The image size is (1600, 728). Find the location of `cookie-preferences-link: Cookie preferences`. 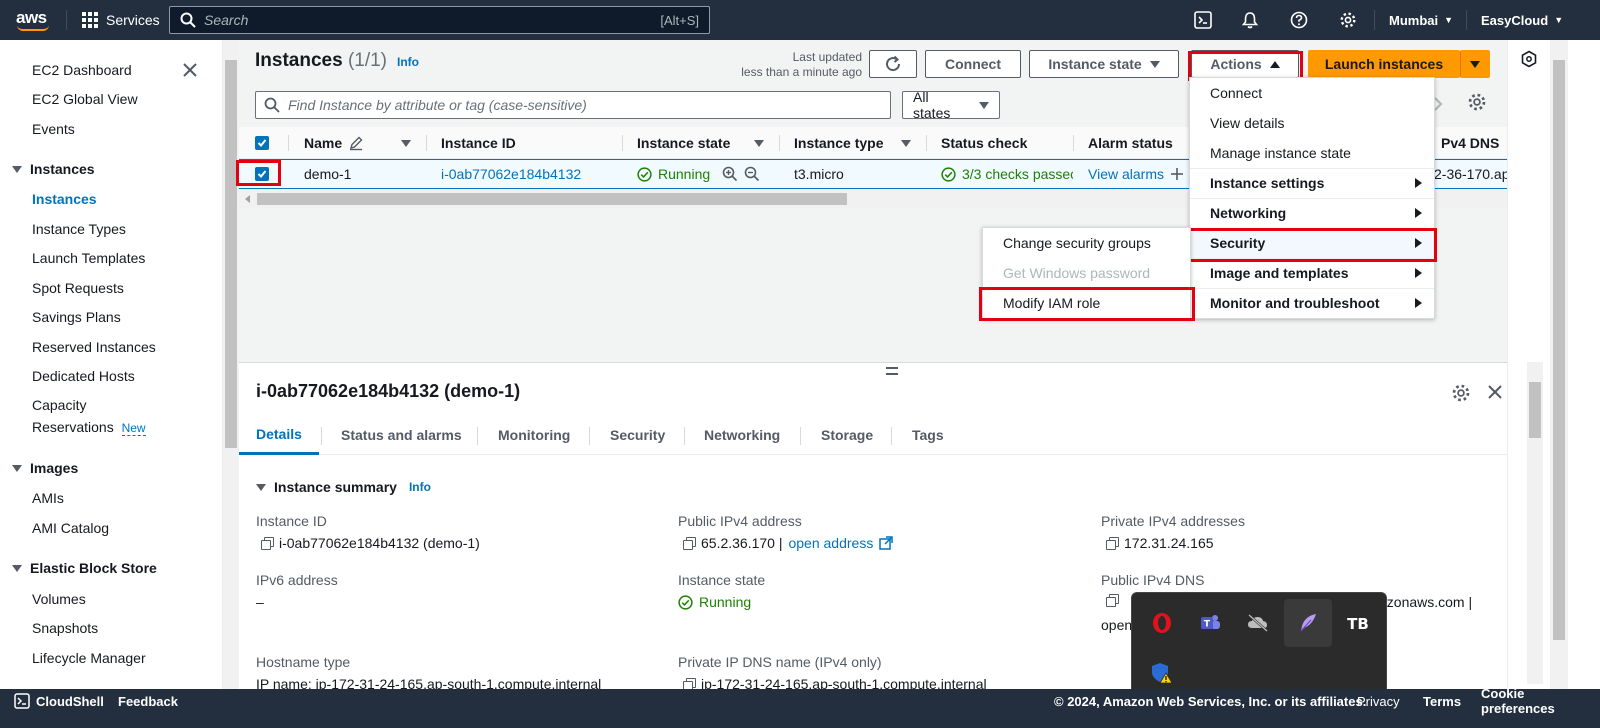

cookie-preferences-link: Cookie preferences is located at coordinates (1540, 701).